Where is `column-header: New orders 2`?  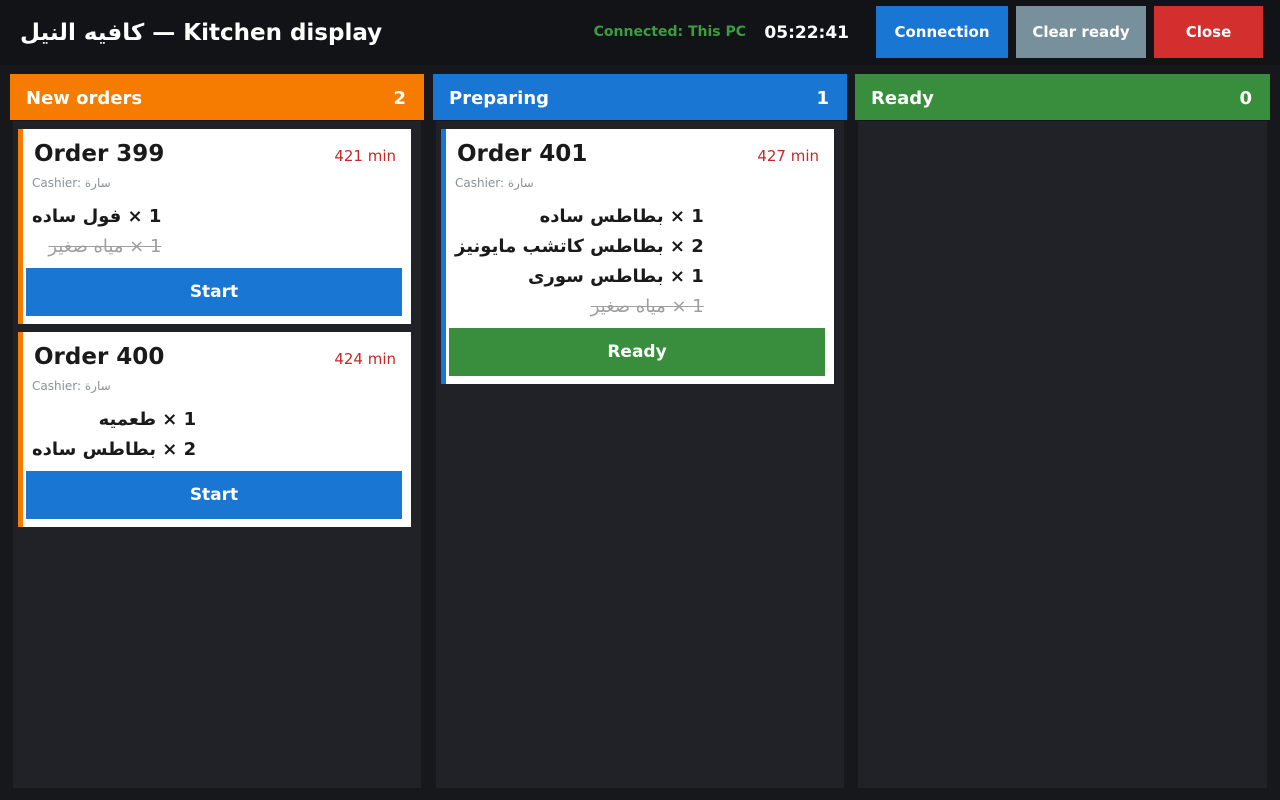 column-header: New orders 2 is located at coordinates (217, 97).